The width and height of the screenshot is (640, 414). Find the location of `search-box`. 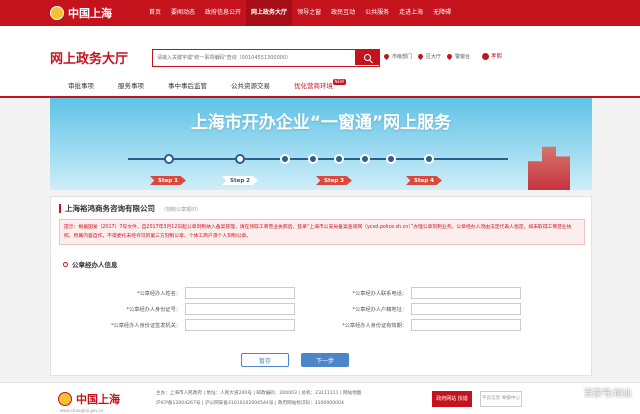

search-box is located at coordinates (266, 58).